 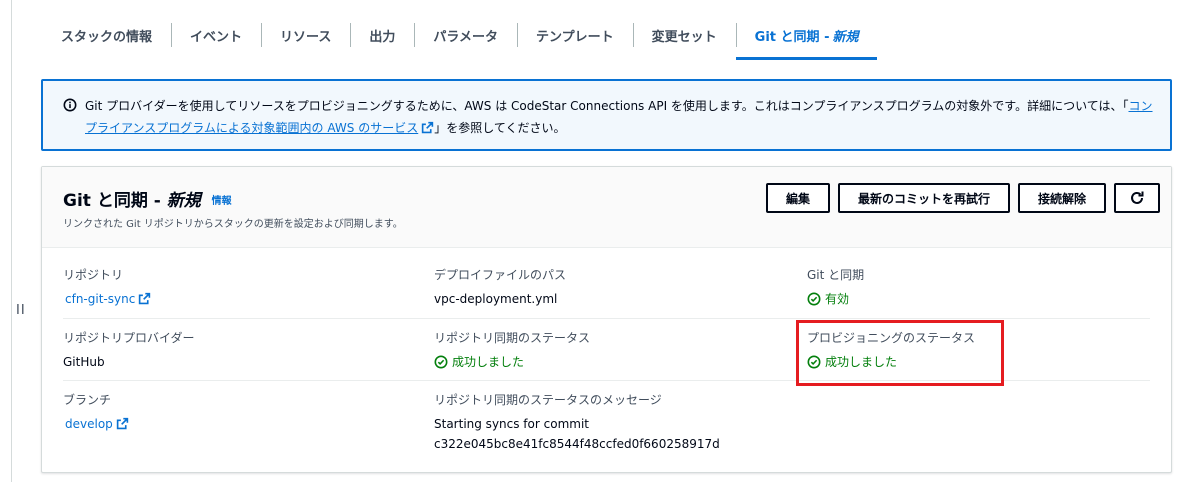 What do you see at coordinates (84, 362) in the screenshot?
I see `repository-provider-value: GitHub` at bounding box center [84, 362].